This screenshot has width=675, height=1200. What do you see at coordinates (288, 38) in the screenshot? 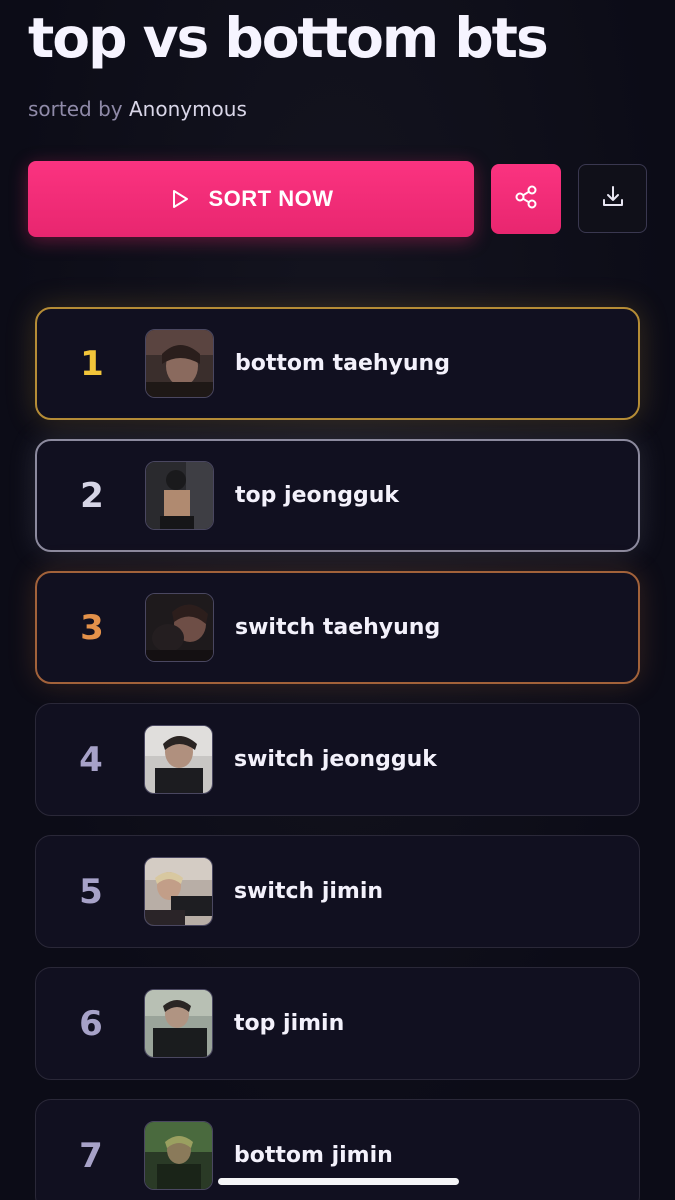
I see `page-title: top vs bottom bts` at bounding box center [288, 38].